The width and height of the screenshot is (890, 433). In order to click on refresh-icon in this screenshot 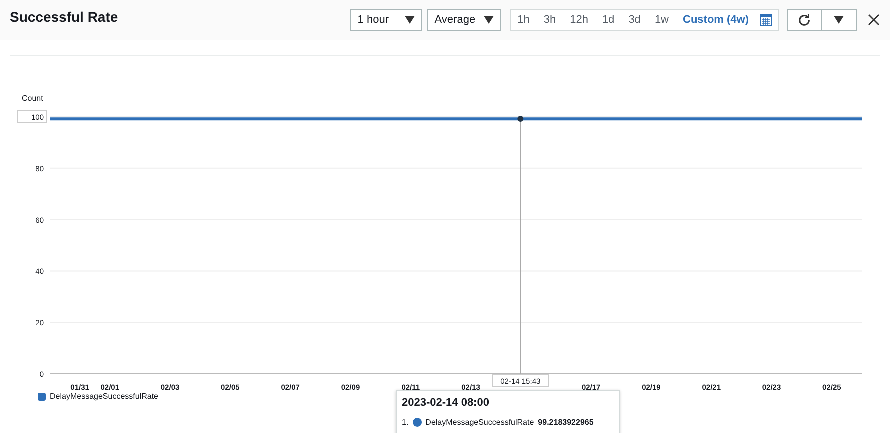, I will do `click(804, 20)`.